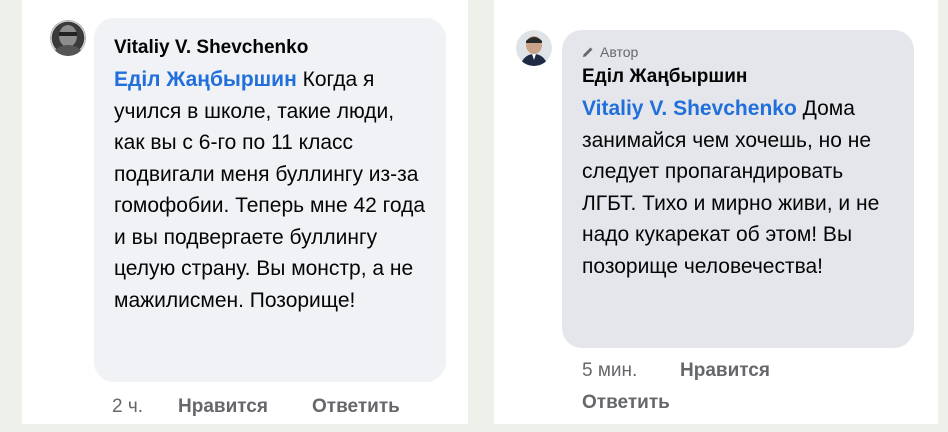 The height and width of the screenshot is (432, 948). What do you see at coordinates (738, 52) in the screenshot?
I see `author-badge: Автор` at bounding box center [738, 52].